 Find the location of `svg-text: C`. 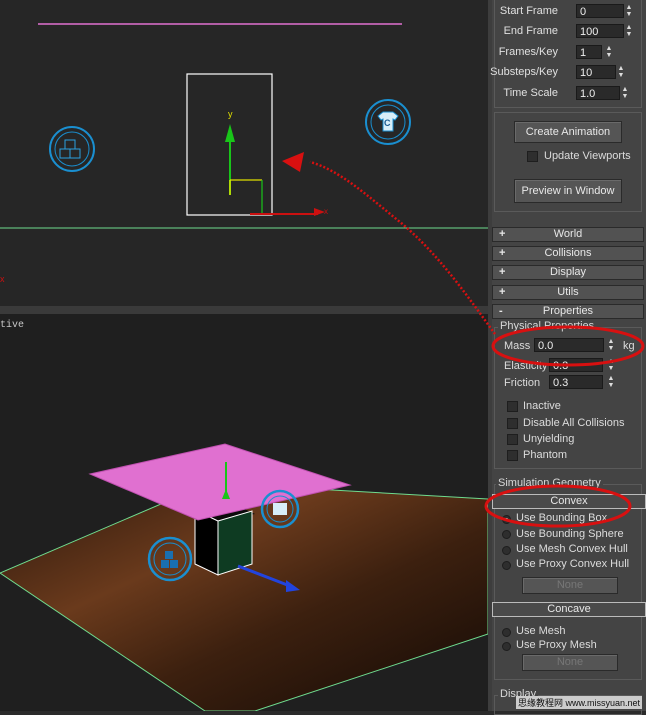

svg-text: C is located at coordinates (387, 123).